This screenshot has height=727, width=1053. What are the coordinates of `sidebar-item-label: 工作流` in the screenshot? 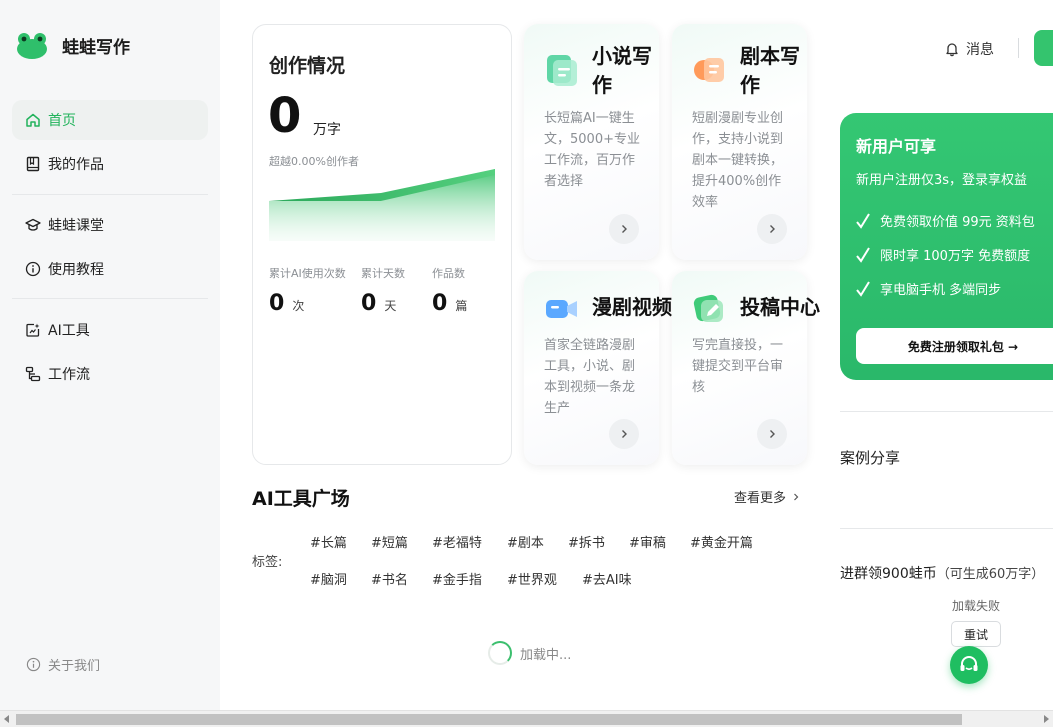 It's located at (69, 375).